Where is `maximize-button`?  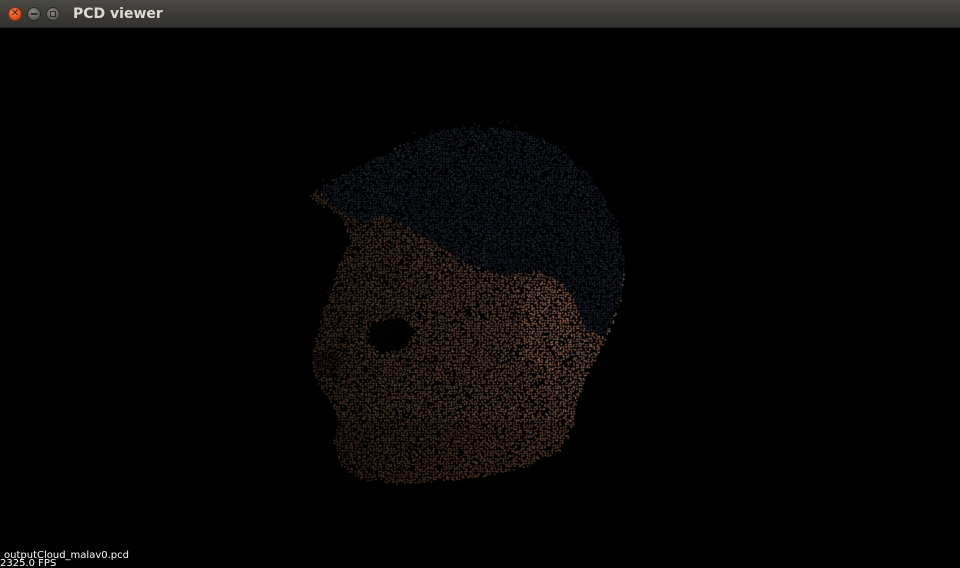
maximize-button is located at coordinates (53, 14).